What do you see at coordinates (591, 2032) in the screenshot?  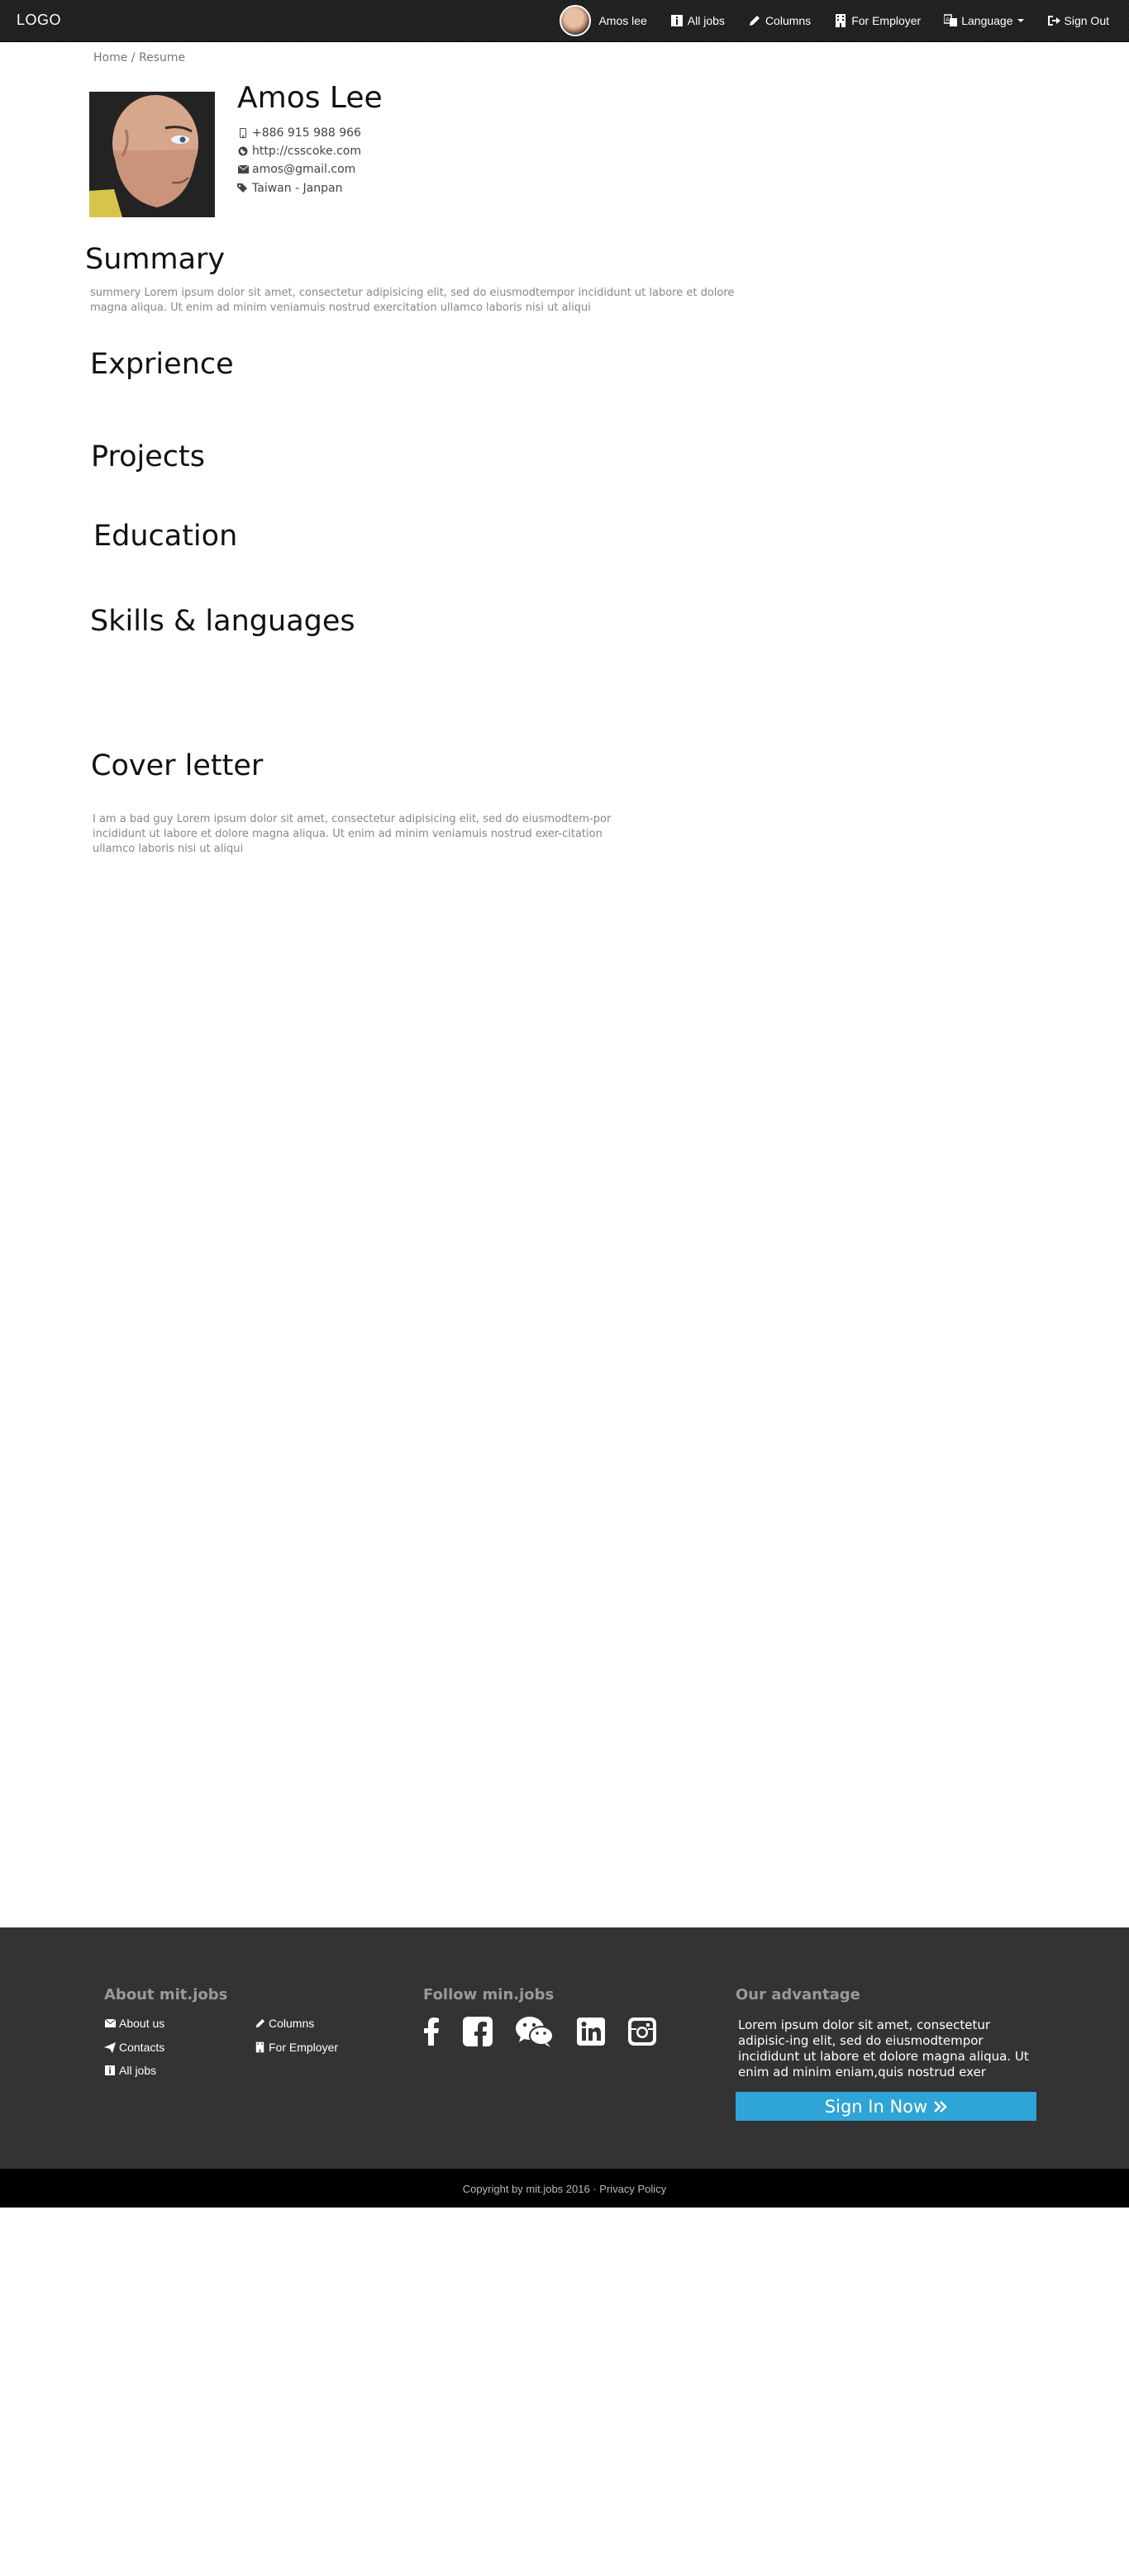 I see `linkedin-icon` at bounding box center [591, 2032].